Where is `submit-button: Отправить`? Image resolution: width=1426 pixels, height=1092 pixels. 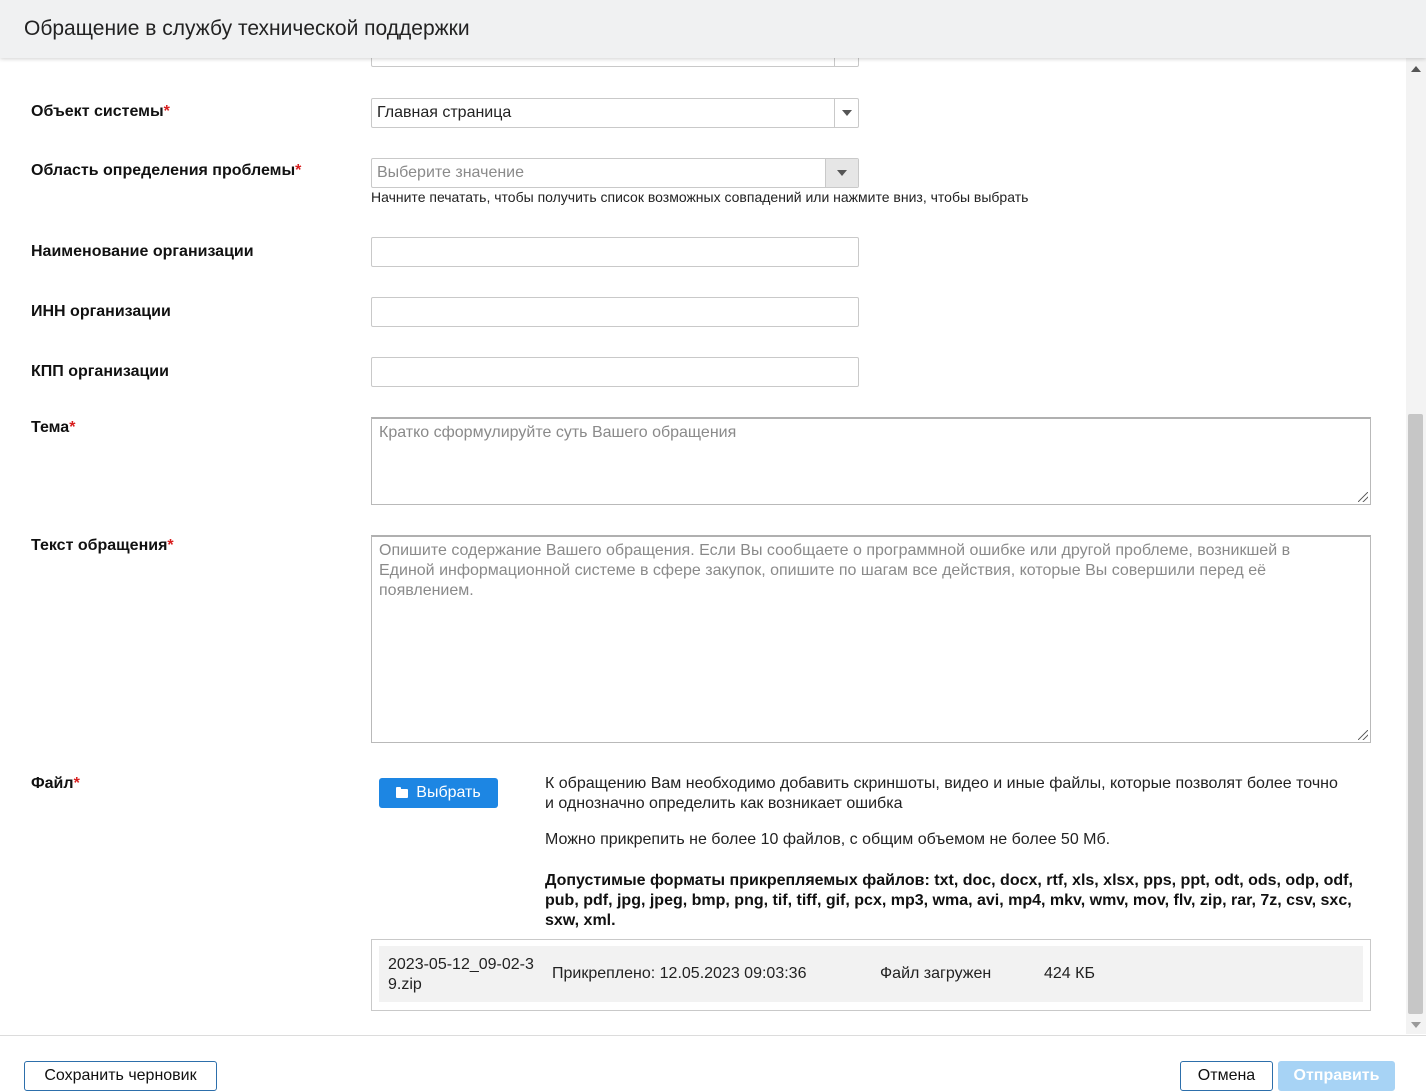 submit-button: Отправить is located at coordinates (1336, 1076).